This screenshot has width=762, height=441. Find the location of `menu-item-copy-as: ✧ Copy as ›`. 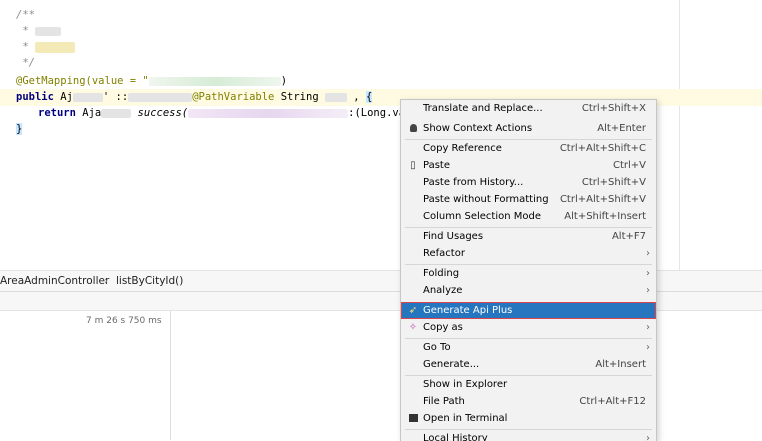

menu-item-copy-as: ✧ Copy as › is located at coordinates (528, 327).